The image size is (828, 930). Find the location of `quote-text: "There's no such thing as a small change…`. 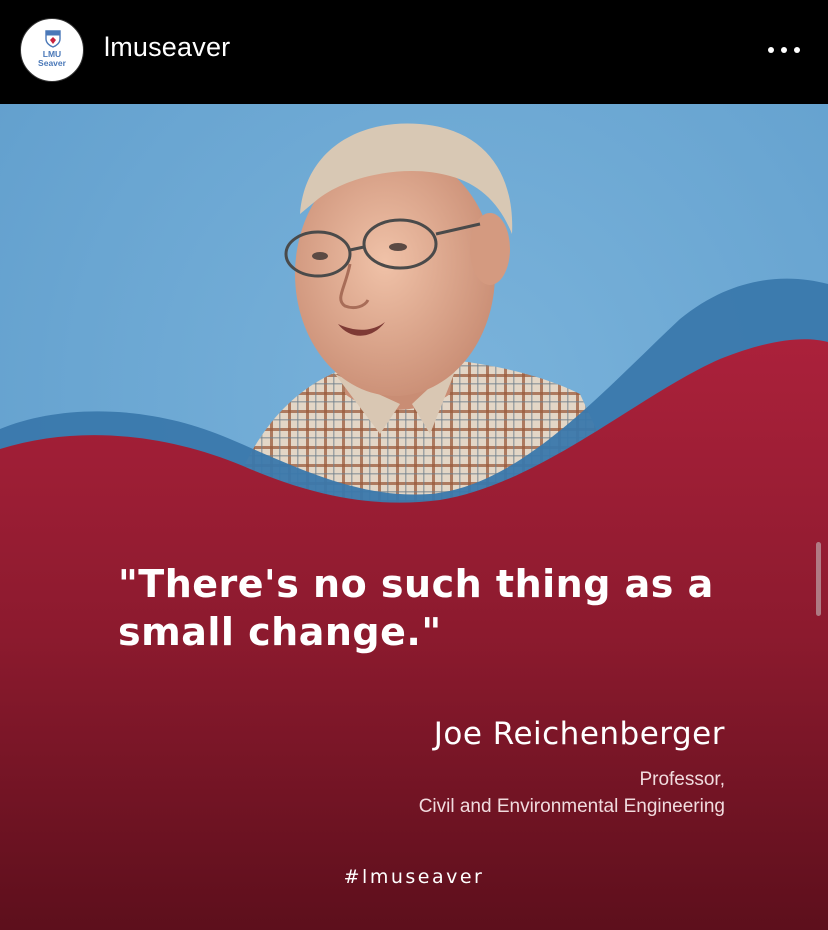

quote-text: "There's no such thing as a small change… is located at coordinates (416, 608).